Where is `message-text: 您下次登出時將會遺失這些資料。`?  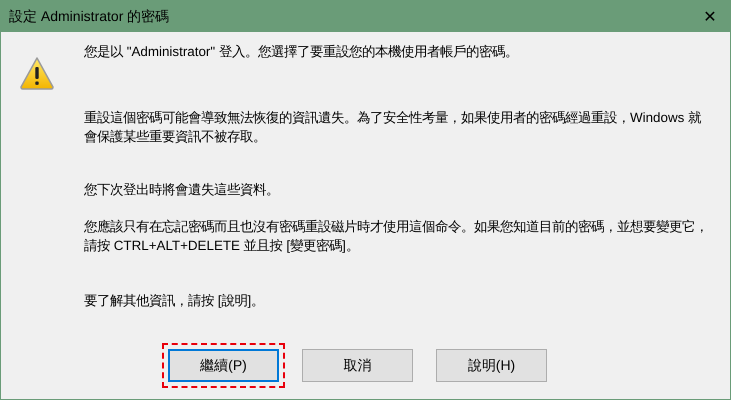 message-text: 您下次登出時將會遺失這些資料。 is located at coordinates (182, 190).